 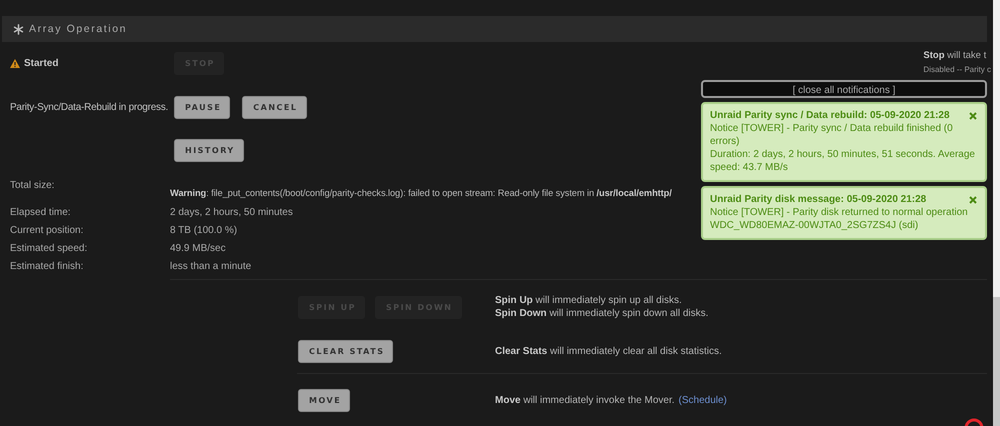 What do you see at coordinates (830, 115) in the screenshot?
I see `notification-title: Unraid Parity sync / Data rebuild: 05-09-2020 21:28` at bounding box center [830, 115].